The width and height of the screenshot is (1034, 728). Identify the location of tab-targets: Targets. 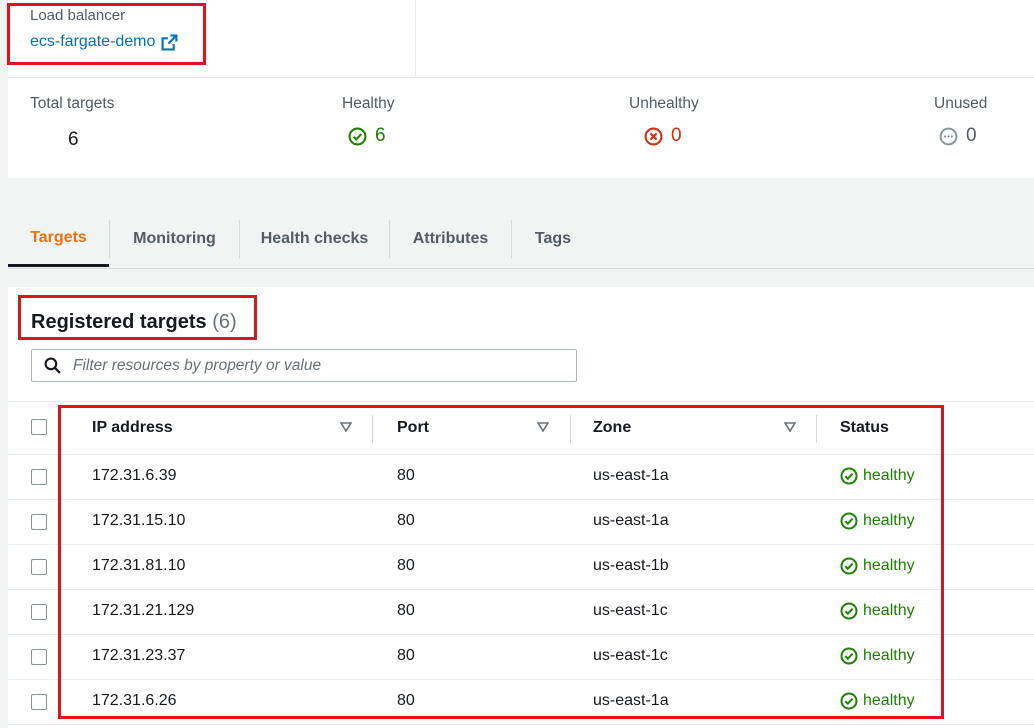
(58, 239).